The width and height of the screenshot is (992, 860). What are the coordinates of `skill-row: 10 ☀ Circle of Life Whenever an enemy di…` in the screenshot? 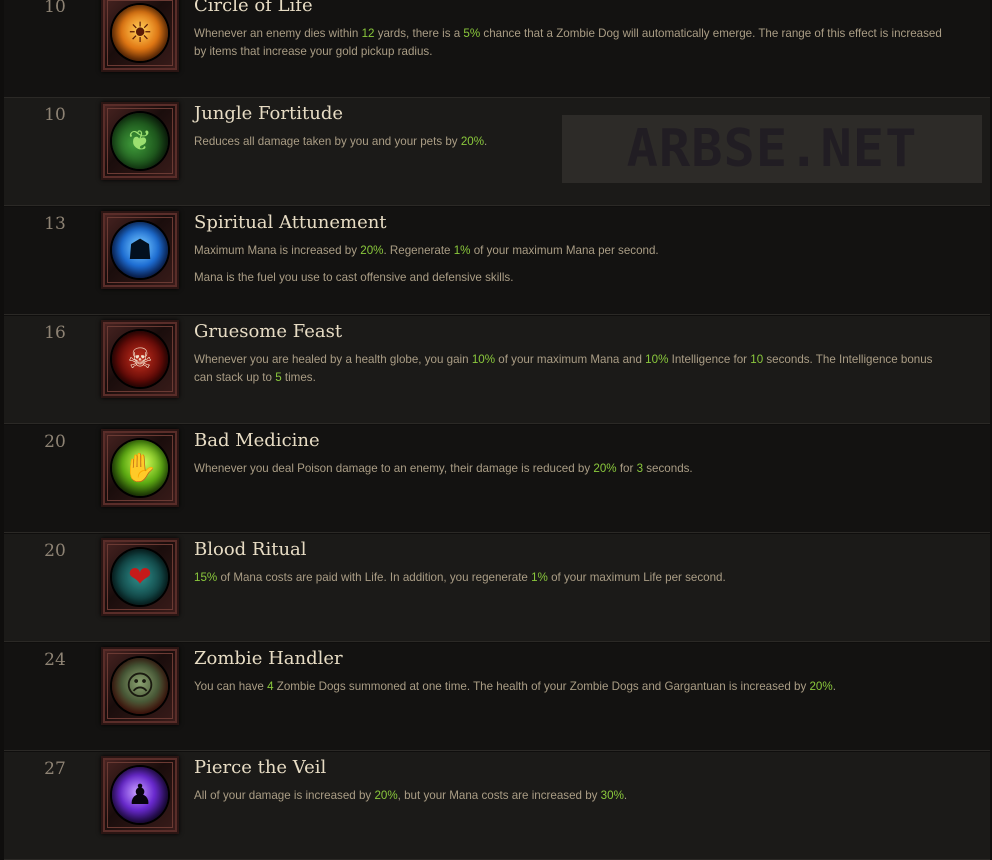 It's located at (497, 49).